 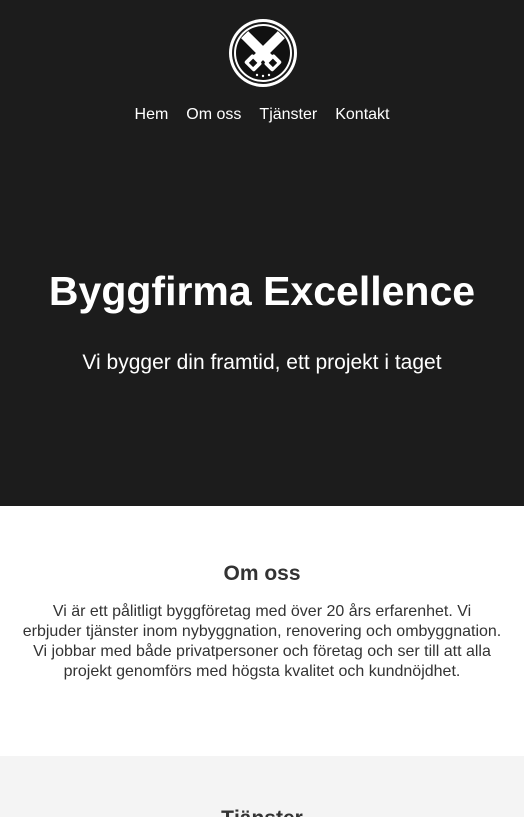 What do you see at coordinates (262, 573) in the screenshot?
I see `about-heading: Om oss` at bounding box center [262, 573].